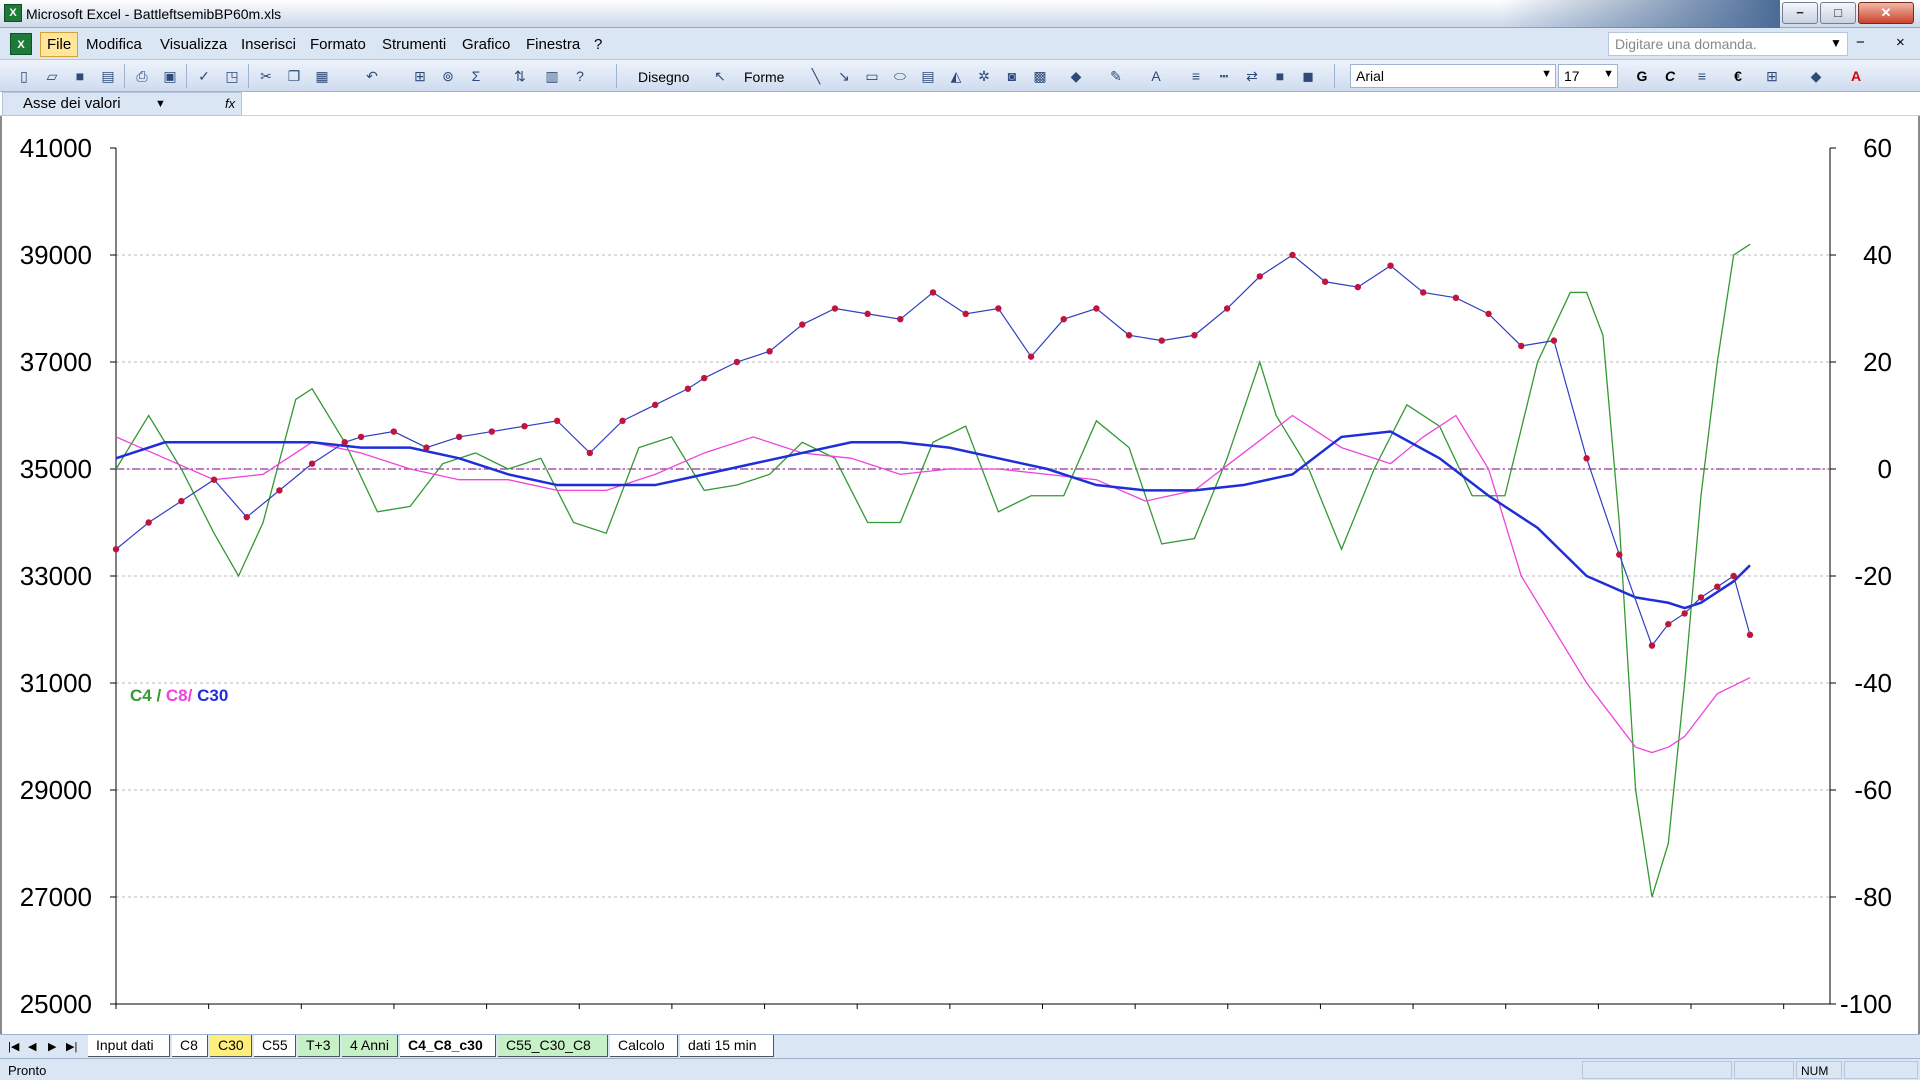 The image size is (1920, 1080). What do you see at coordinates (520, 76) in the screenshot?
I see `sort-icon: ⇅` at bounding box center [520, 76].